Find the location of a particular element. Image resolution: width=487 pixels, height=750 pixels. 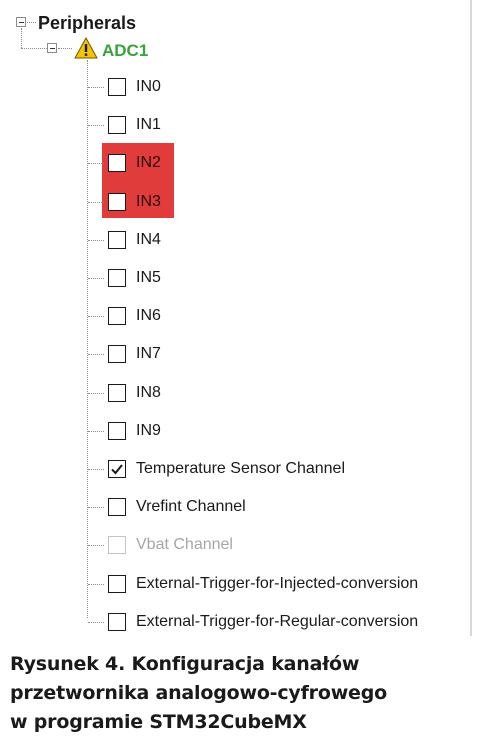

channel-item: External-Trigger-for-Injected-conversion is located at coordinates (263, 584).